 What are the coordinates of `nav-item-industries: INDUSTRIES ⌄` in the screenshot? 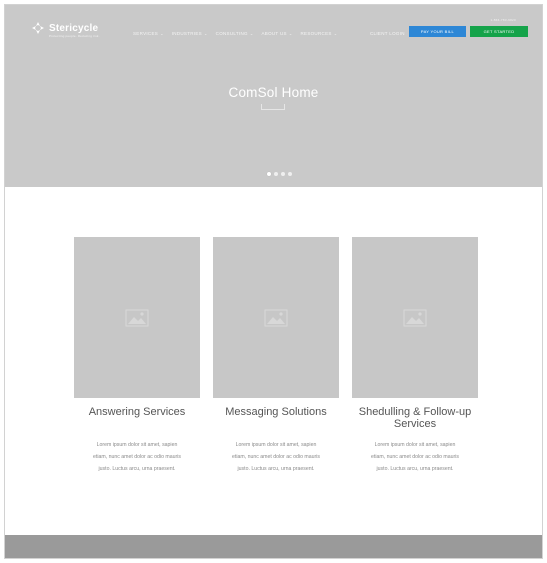 It's located at (190, 33).